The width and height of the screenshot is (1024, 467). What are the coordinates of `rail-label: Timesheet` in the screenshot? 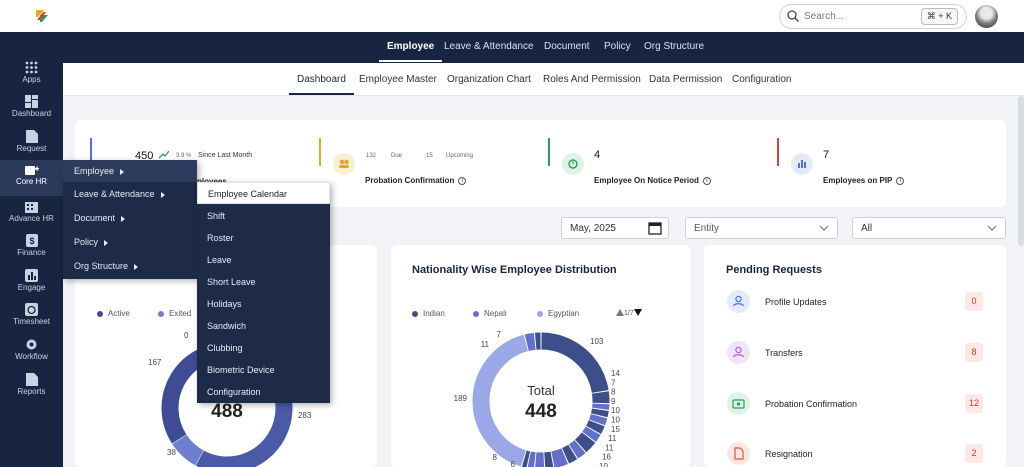 It's located at (31, 321).